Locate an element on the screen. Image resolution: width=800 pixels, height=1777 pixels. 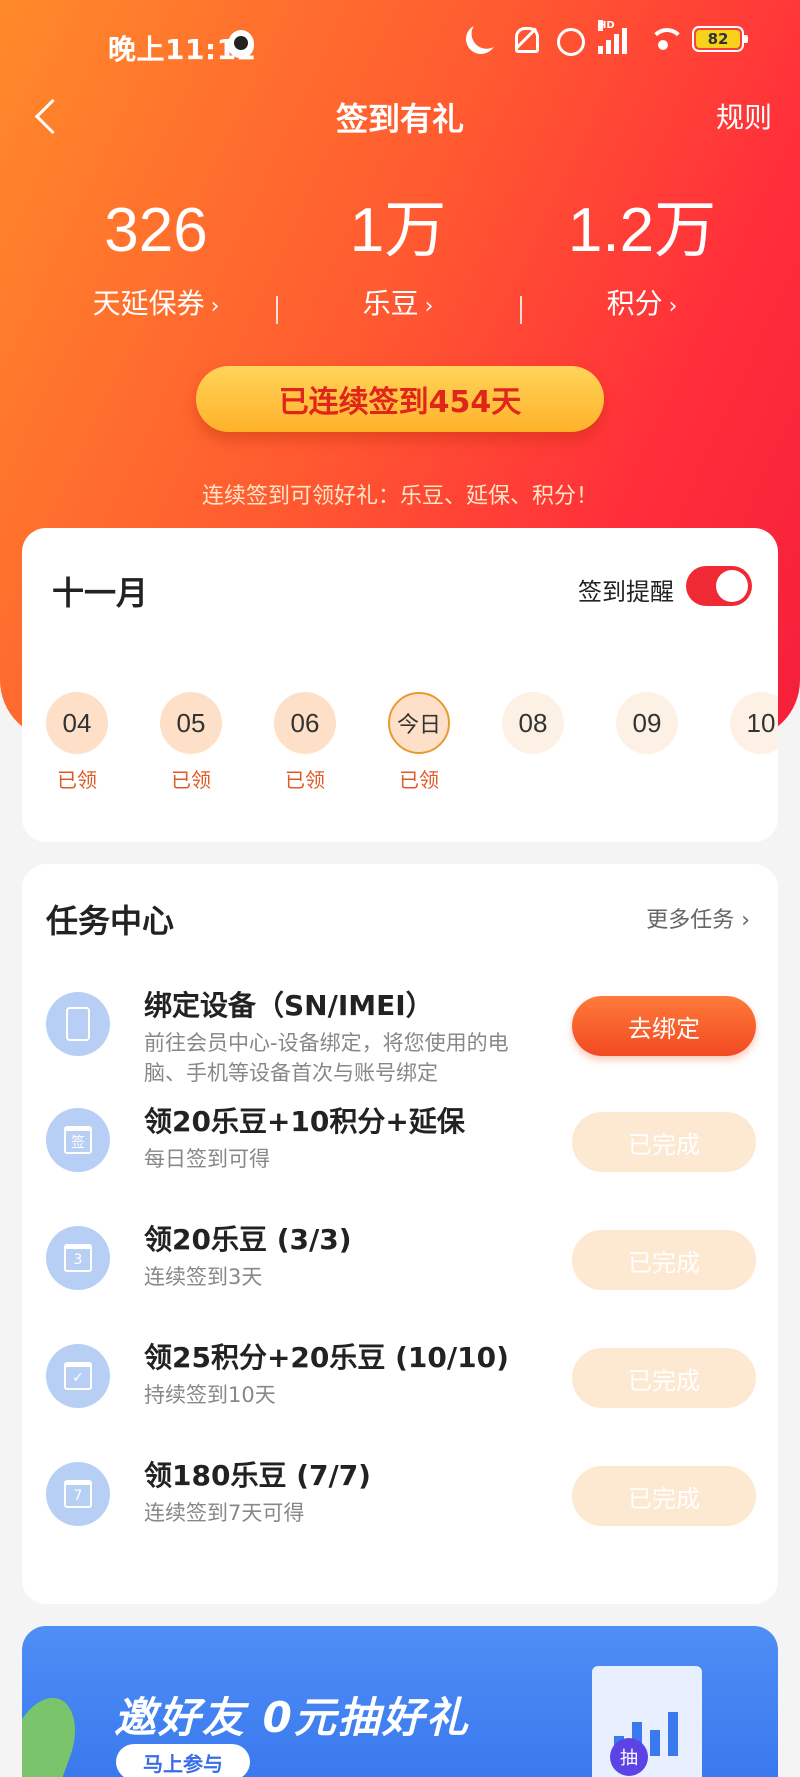
calendar-sign-icon: 签 is located at coordinates (78, 1140).